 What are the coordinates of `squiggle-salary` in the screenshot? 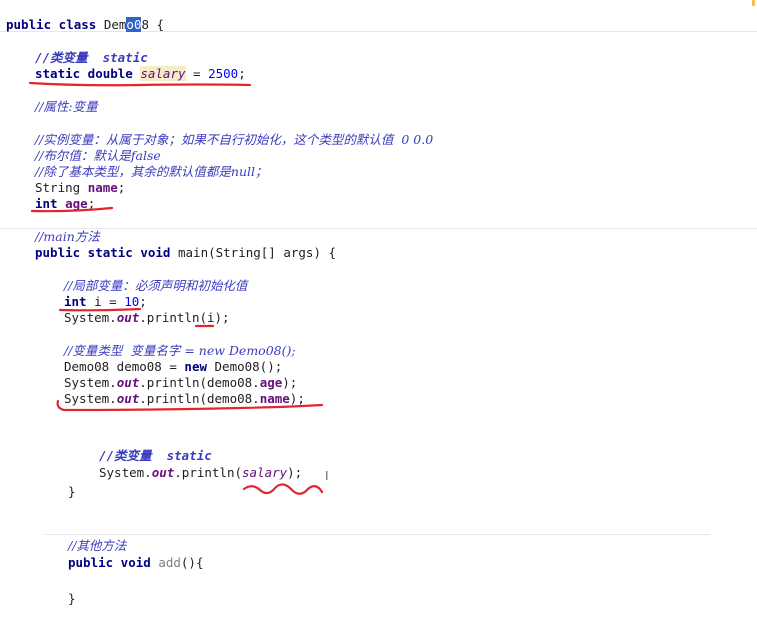 It's located at (283, 489).